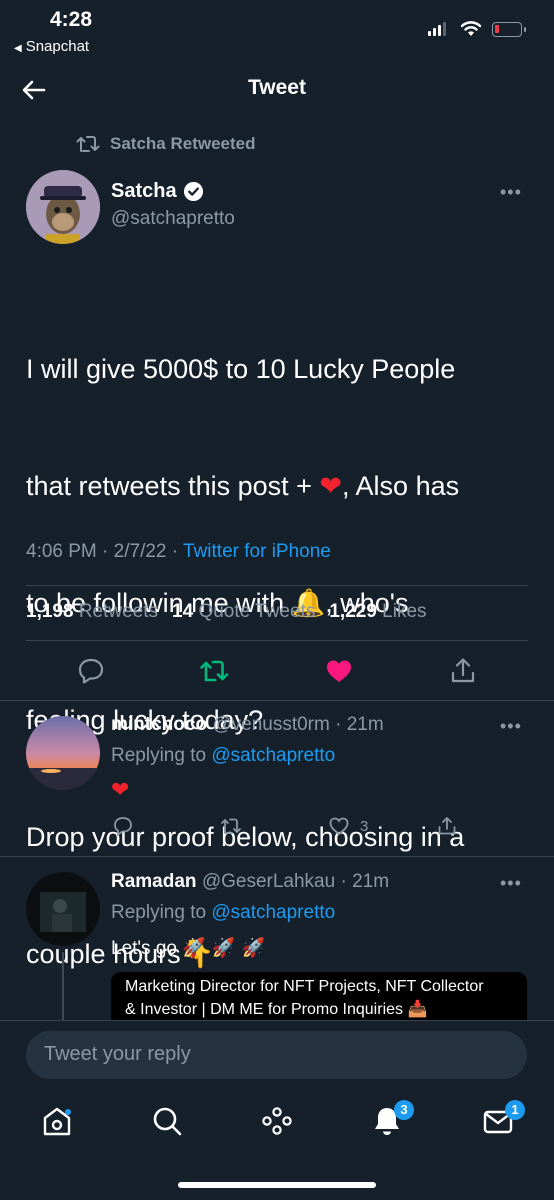 The width and height of the screenshot is (554, 1200). Describe the element at coordinates (92, 612) in the screenshot. I see `retweets-stat: 1,198 Retweets` at that location.